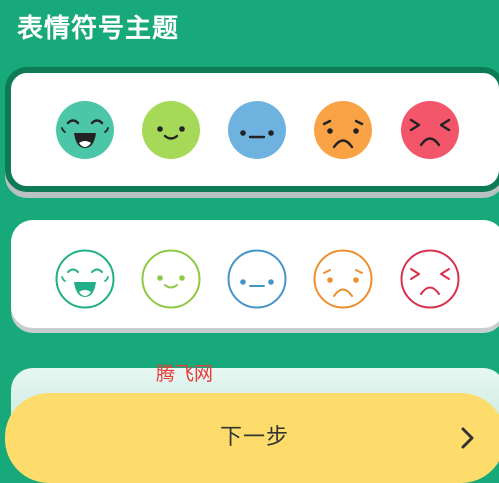 The height and width of the screenshot is (483, 499). Describe the element at coordinates (98, 29) in the screenshot. I see `page-title: 表情符号主题` at that location.